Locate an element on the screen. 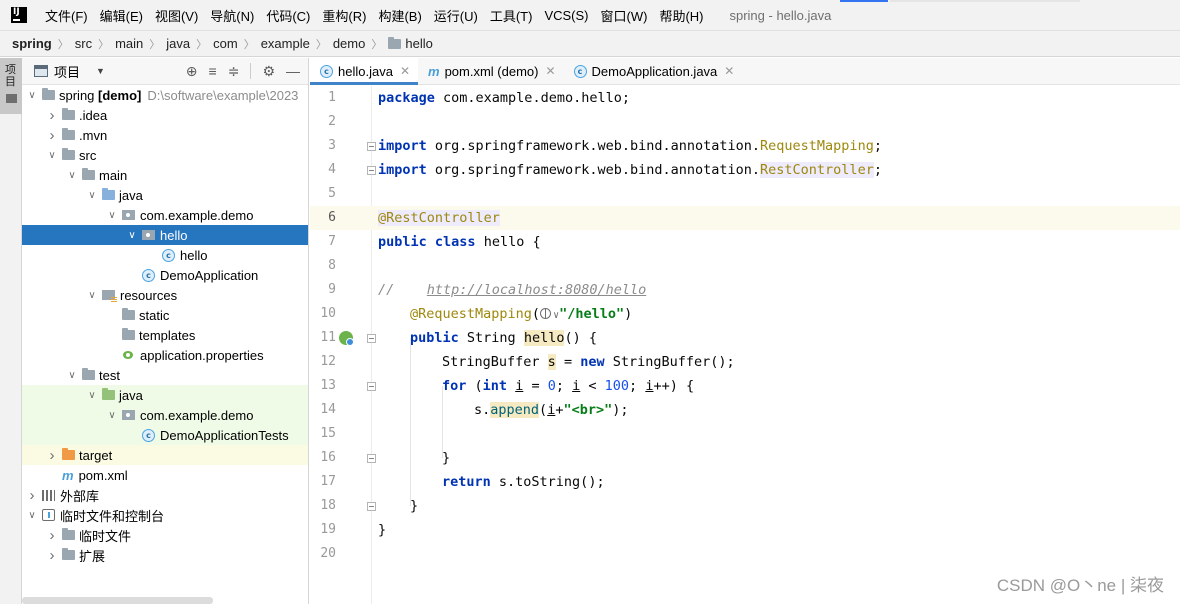 This screenshot has width=1180, height=604. collapse-all-icon: ≑ is located at coordinates (234, 71).